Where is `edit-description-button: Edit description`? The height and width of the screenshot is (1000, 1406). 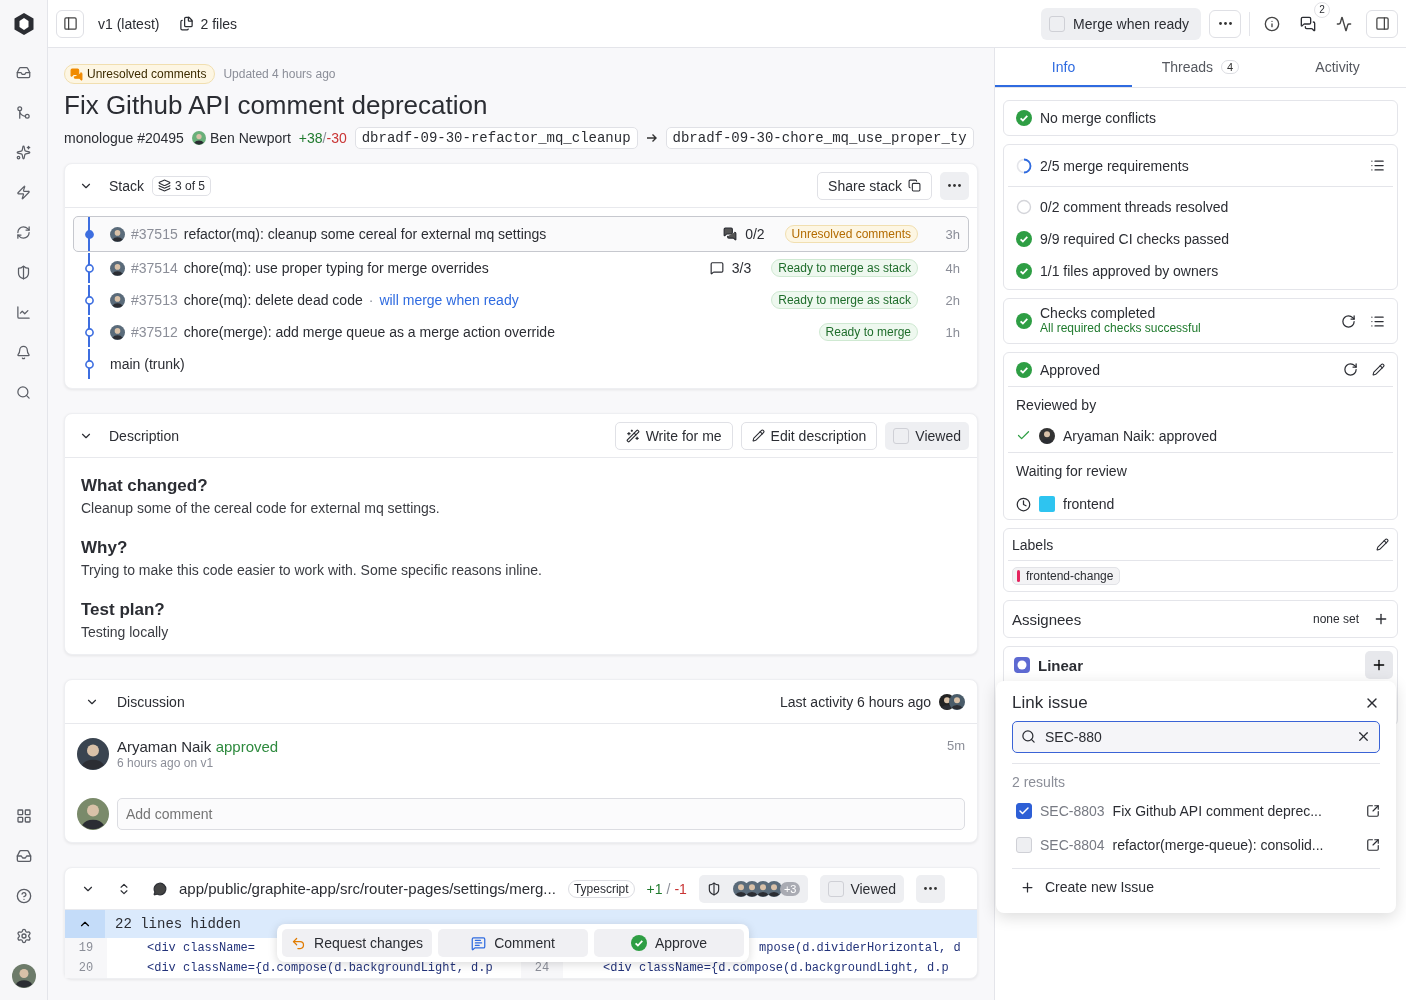 edit-description-button: Edit description is located at coordinates (809, 435).